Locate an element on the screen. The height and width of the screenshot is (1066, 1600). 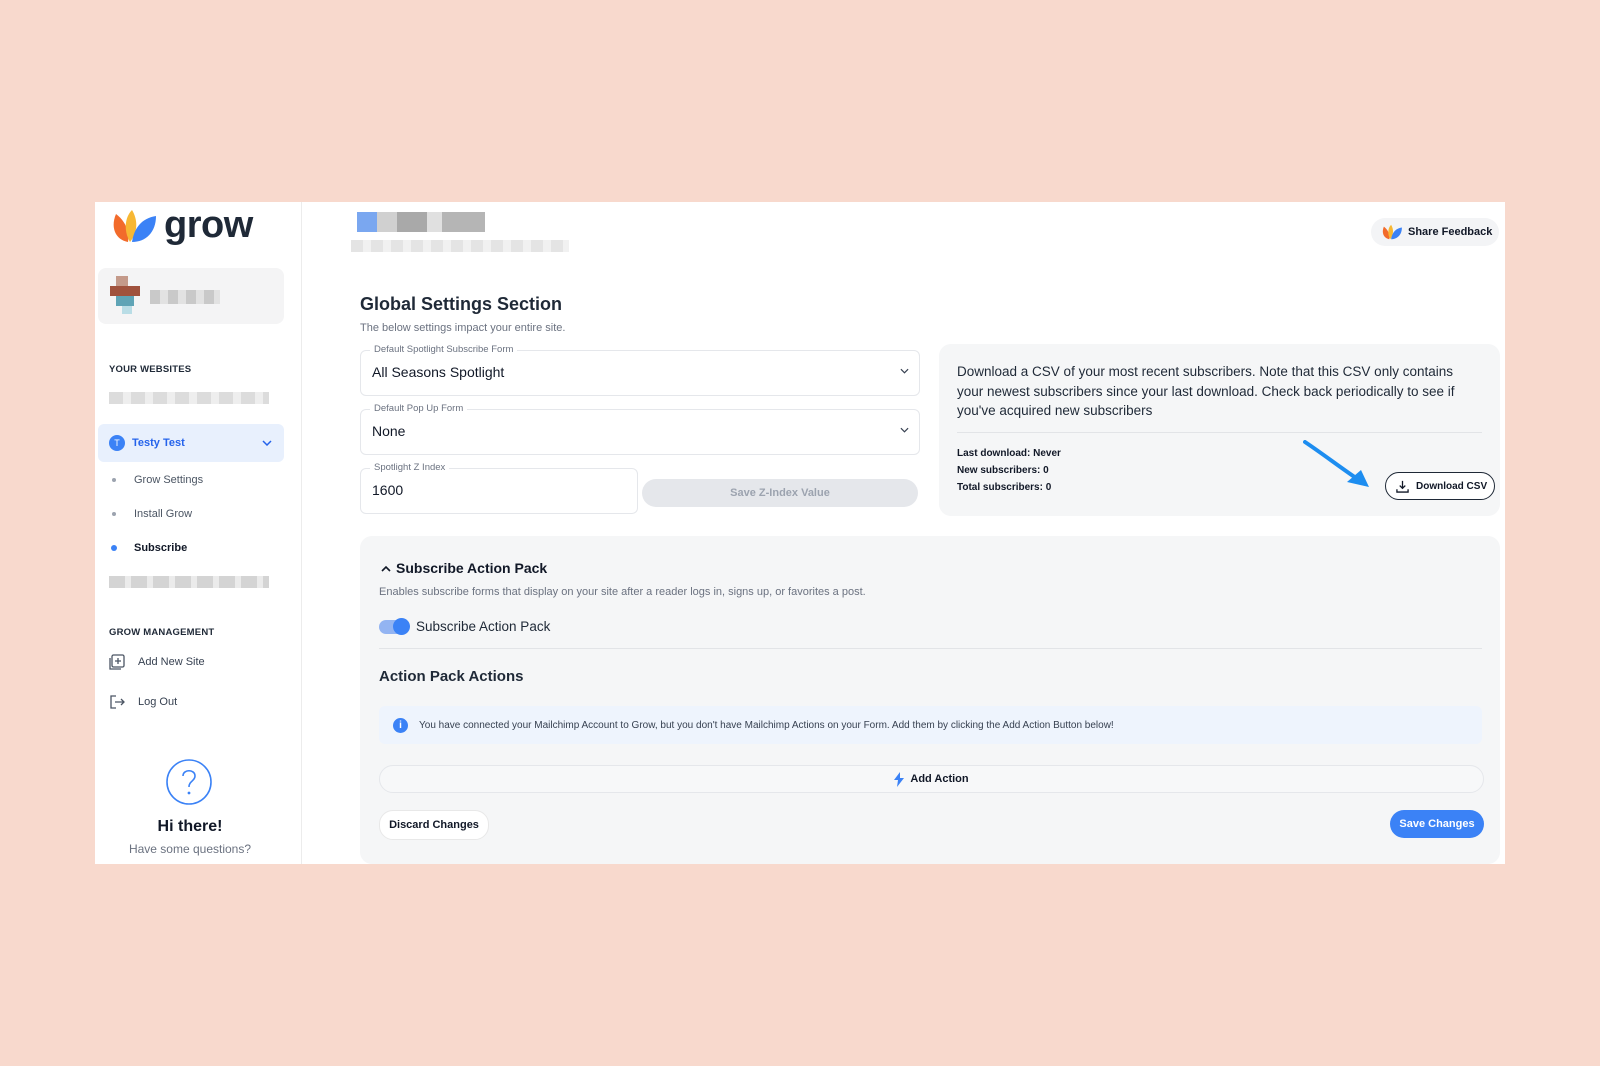
add-action-button: Add Action is located at coordinates (931, 779).